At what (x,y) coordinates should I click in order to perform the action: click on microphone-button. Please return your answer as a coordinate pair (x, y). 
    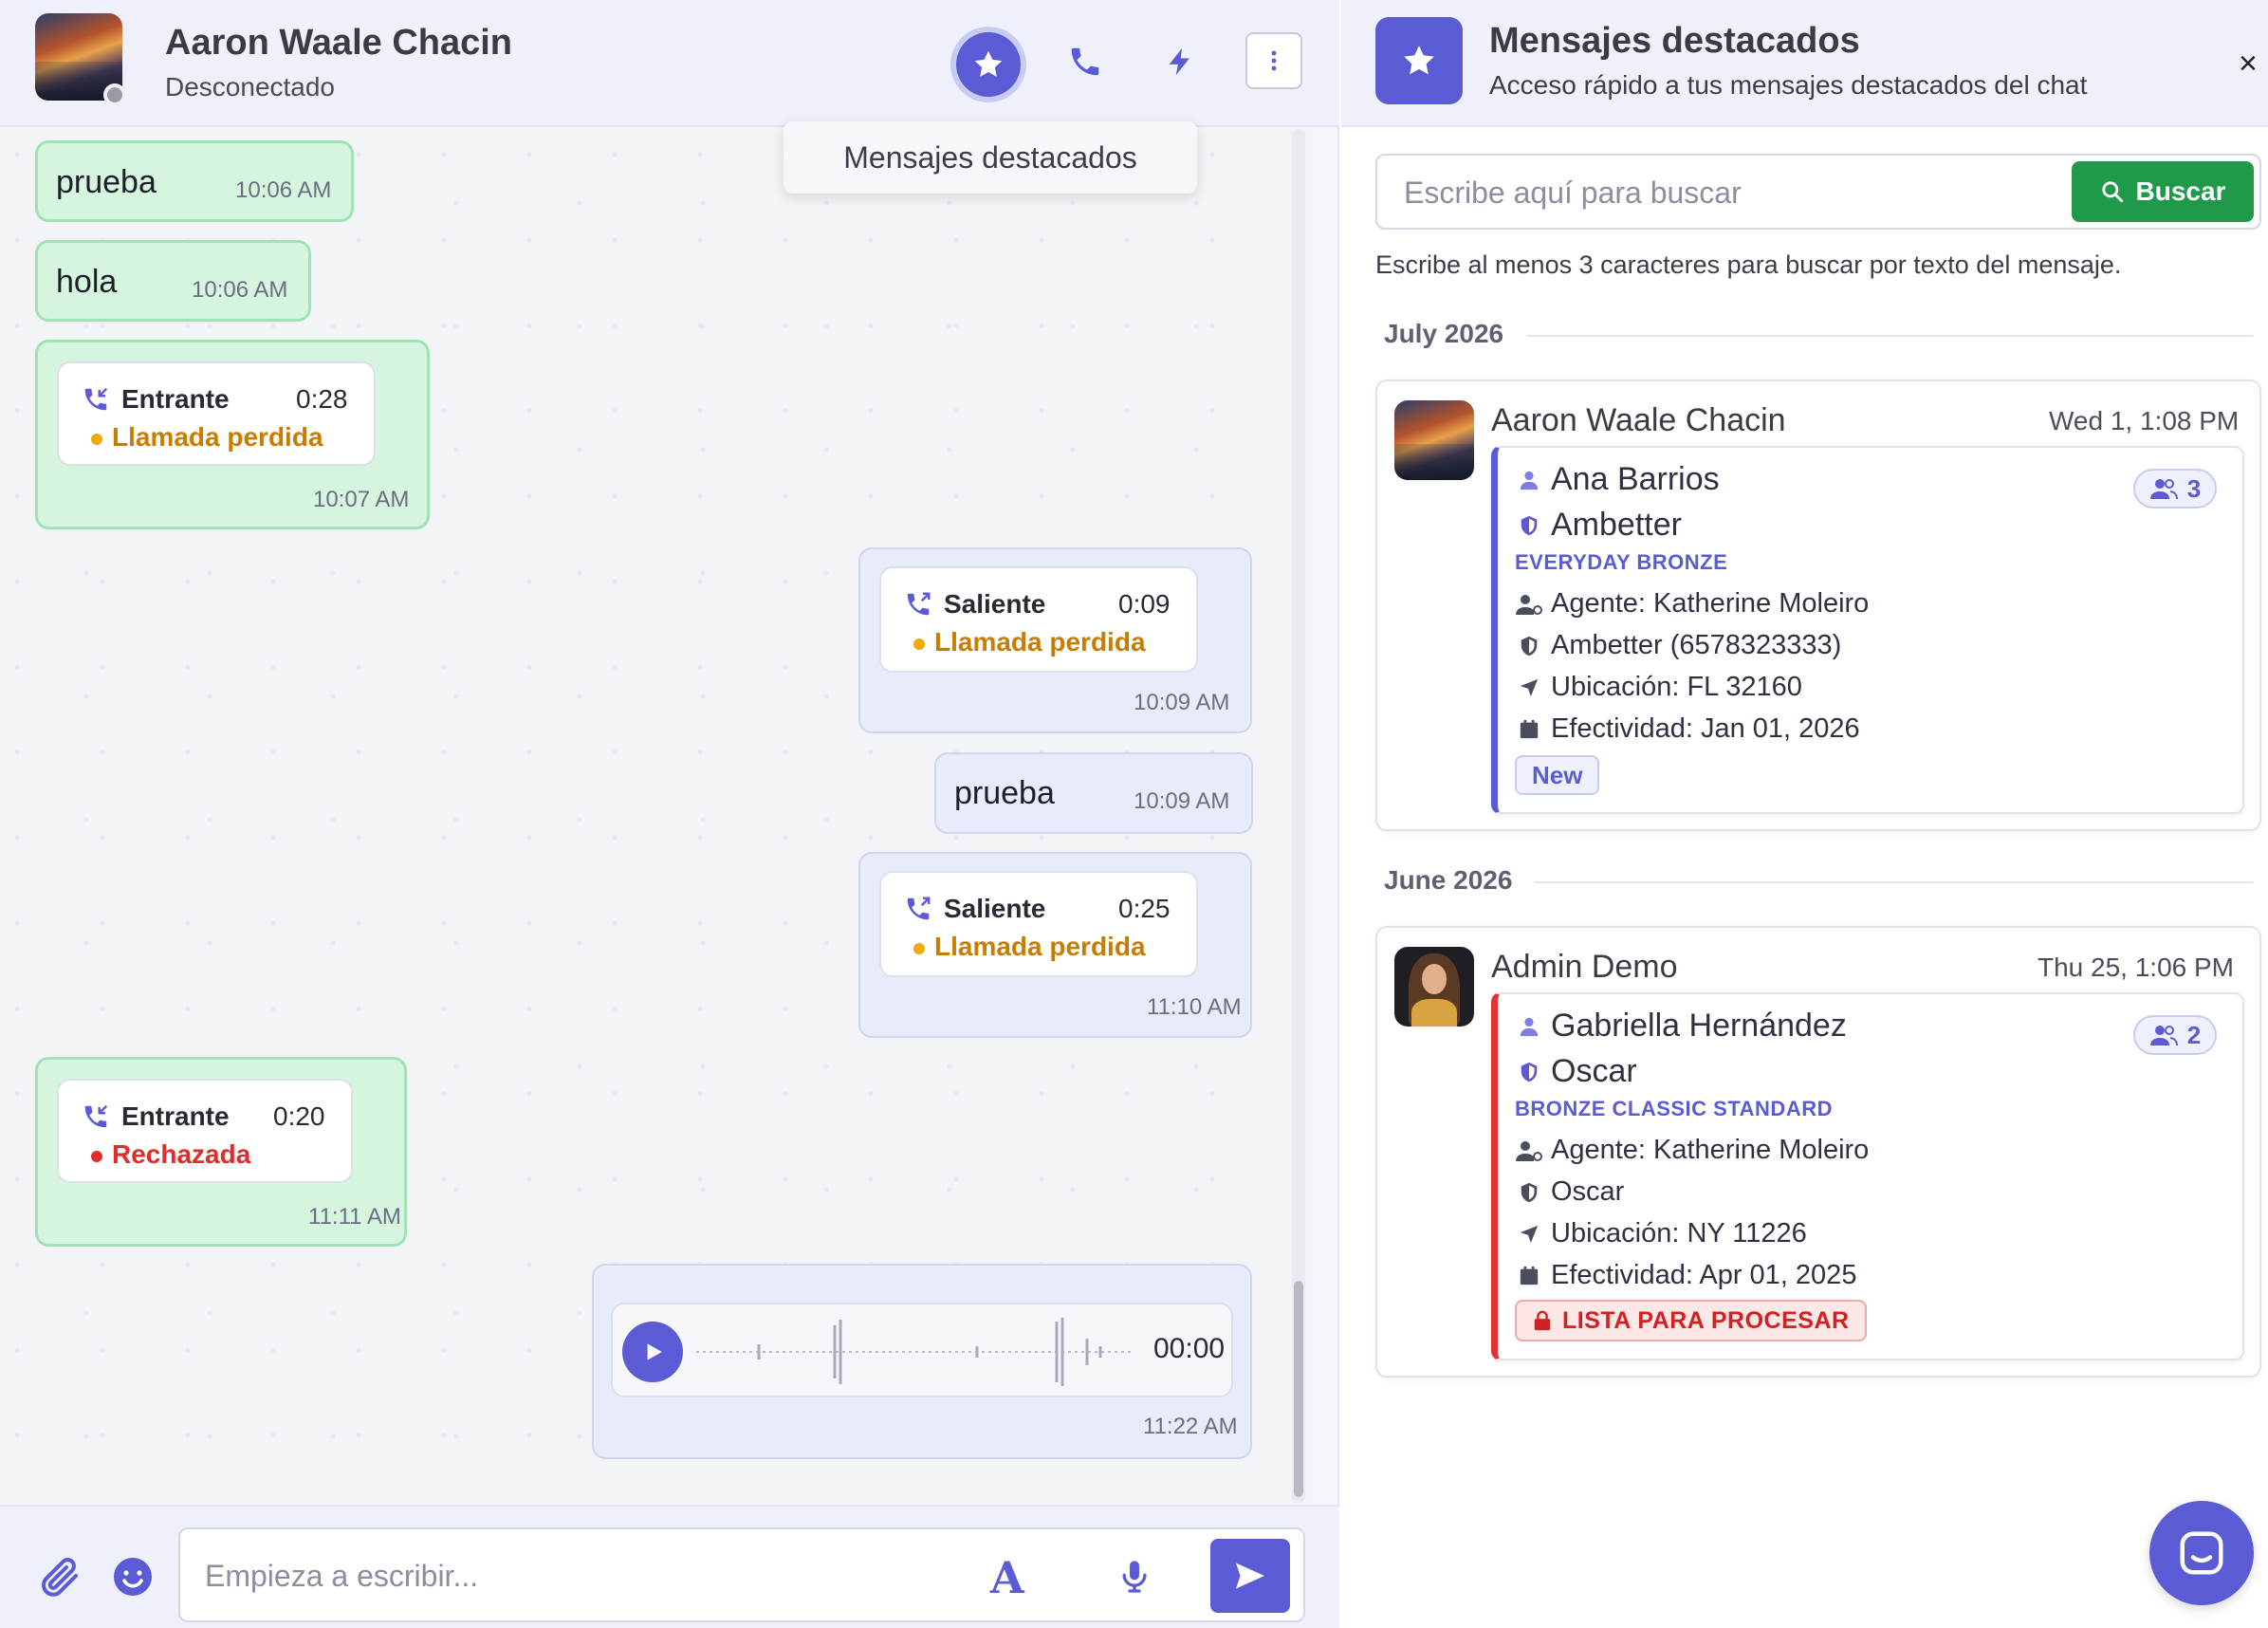
    Looking at the image, I should click on (1134, 1577).